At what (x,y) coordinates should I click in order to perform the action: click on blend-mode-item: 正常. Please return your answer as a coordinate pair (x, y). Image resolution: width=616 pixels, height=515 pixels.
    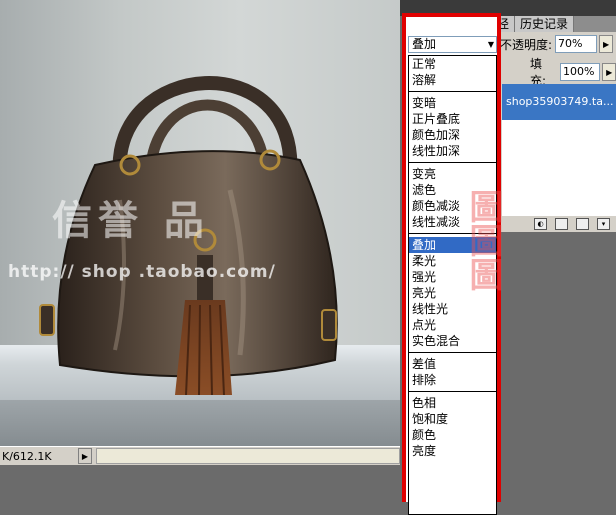
    Looking at the image, I should click on (452, 64).